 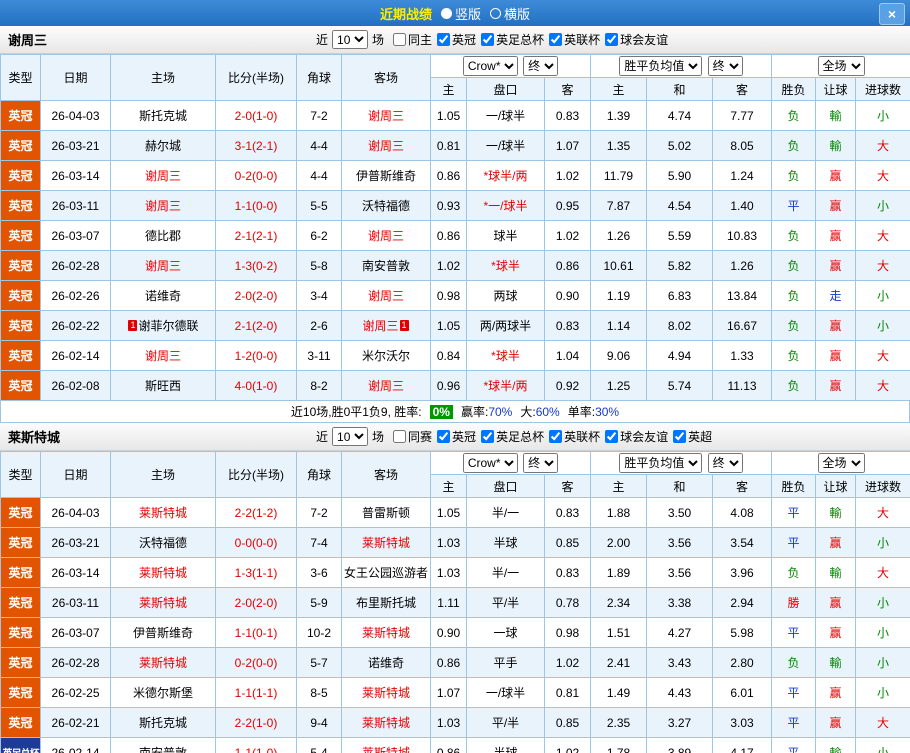 I want to click on away-team: 南安普敦, so click(x=386, y=265).